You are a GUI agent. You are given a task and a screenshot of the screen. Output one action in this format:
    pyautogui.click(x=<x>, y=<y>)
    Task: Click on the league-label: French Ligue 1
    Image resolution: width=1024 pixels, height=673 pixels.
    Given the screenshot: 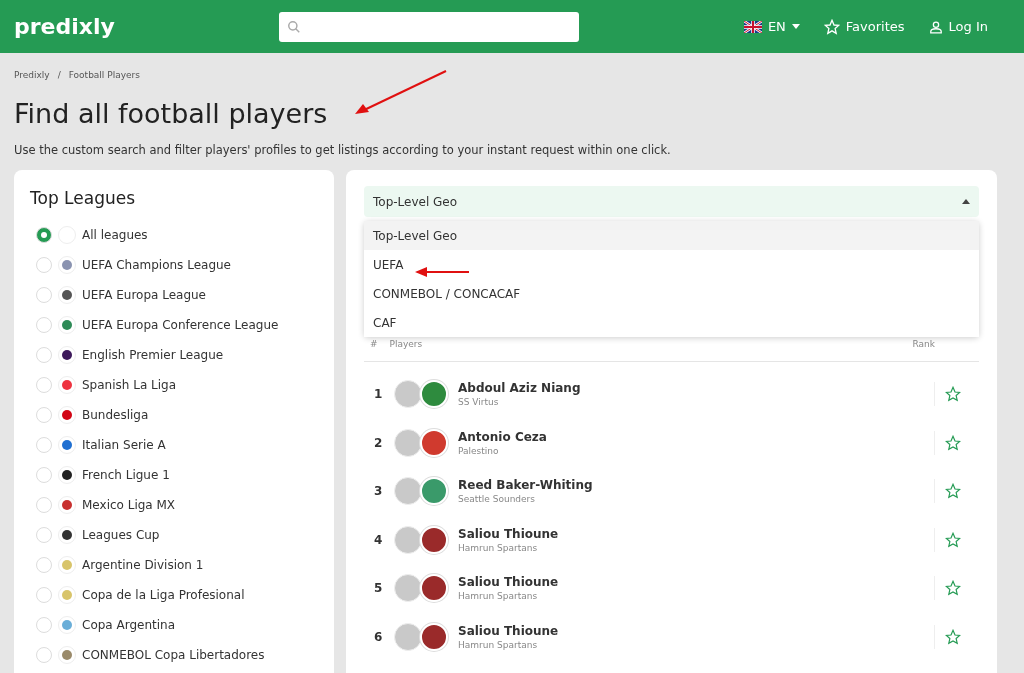 What is the action you would take?
    pyautogui.click(x=126, y=475)
    